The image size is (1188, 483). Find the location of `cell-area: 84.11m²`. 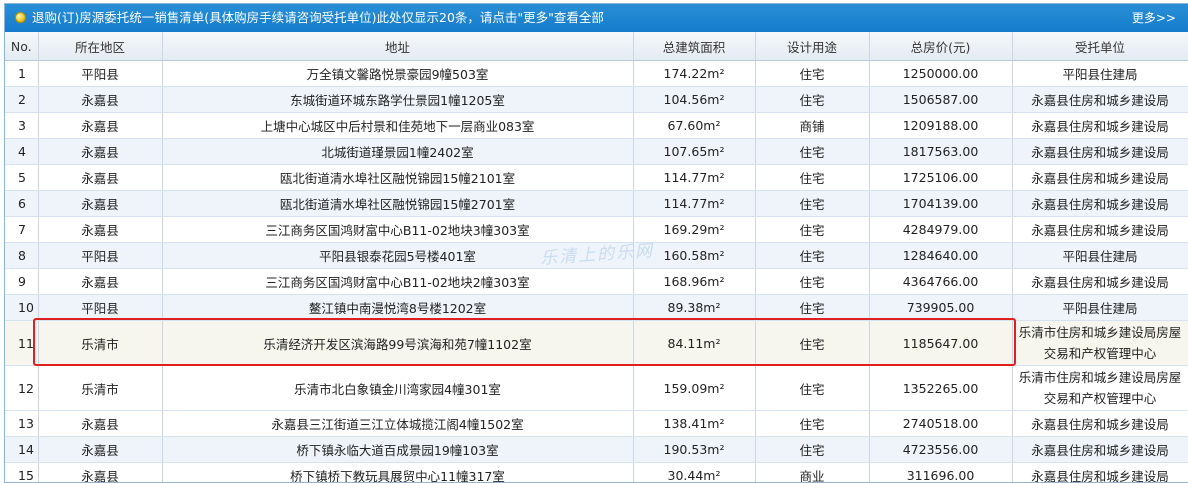

cell-area: 84.11m² is located at coordinates (694, 343).